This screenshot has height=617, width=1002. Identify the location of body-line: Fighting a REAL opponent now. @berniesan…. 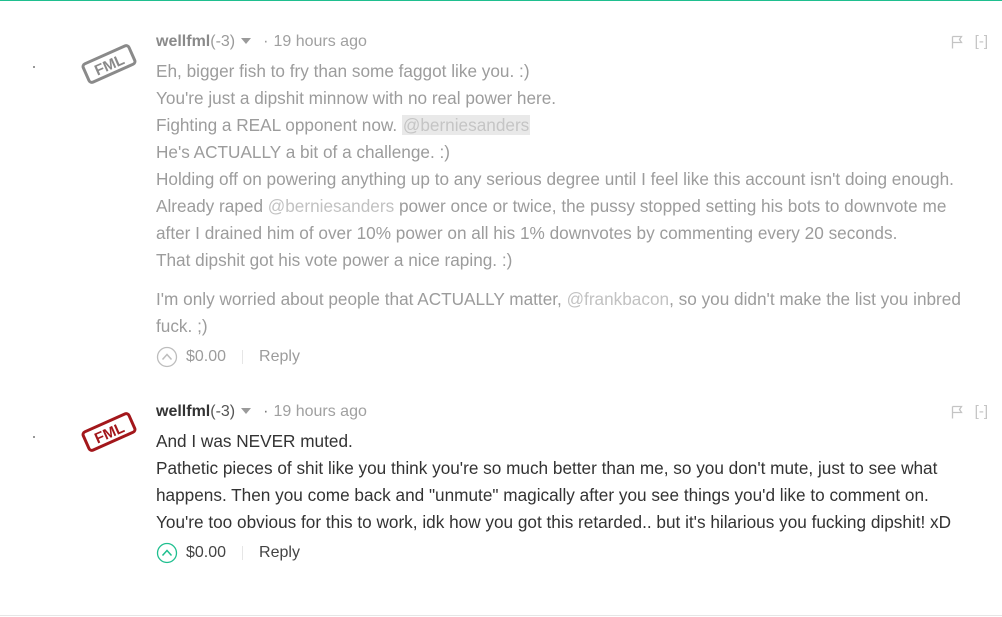
(343, 125).